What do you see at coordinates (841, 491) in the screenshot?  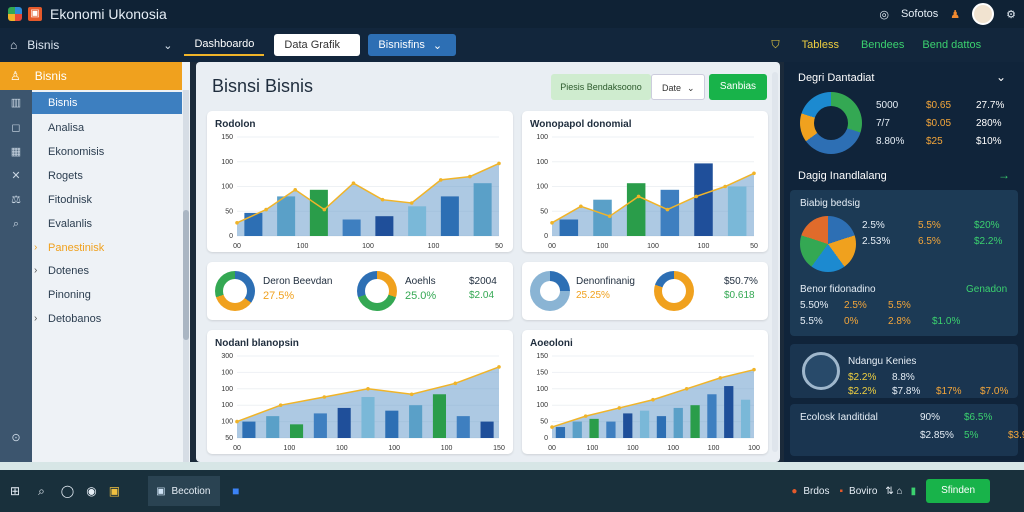 I see `flag-icon: ▪` at bounding box center [841, 491].